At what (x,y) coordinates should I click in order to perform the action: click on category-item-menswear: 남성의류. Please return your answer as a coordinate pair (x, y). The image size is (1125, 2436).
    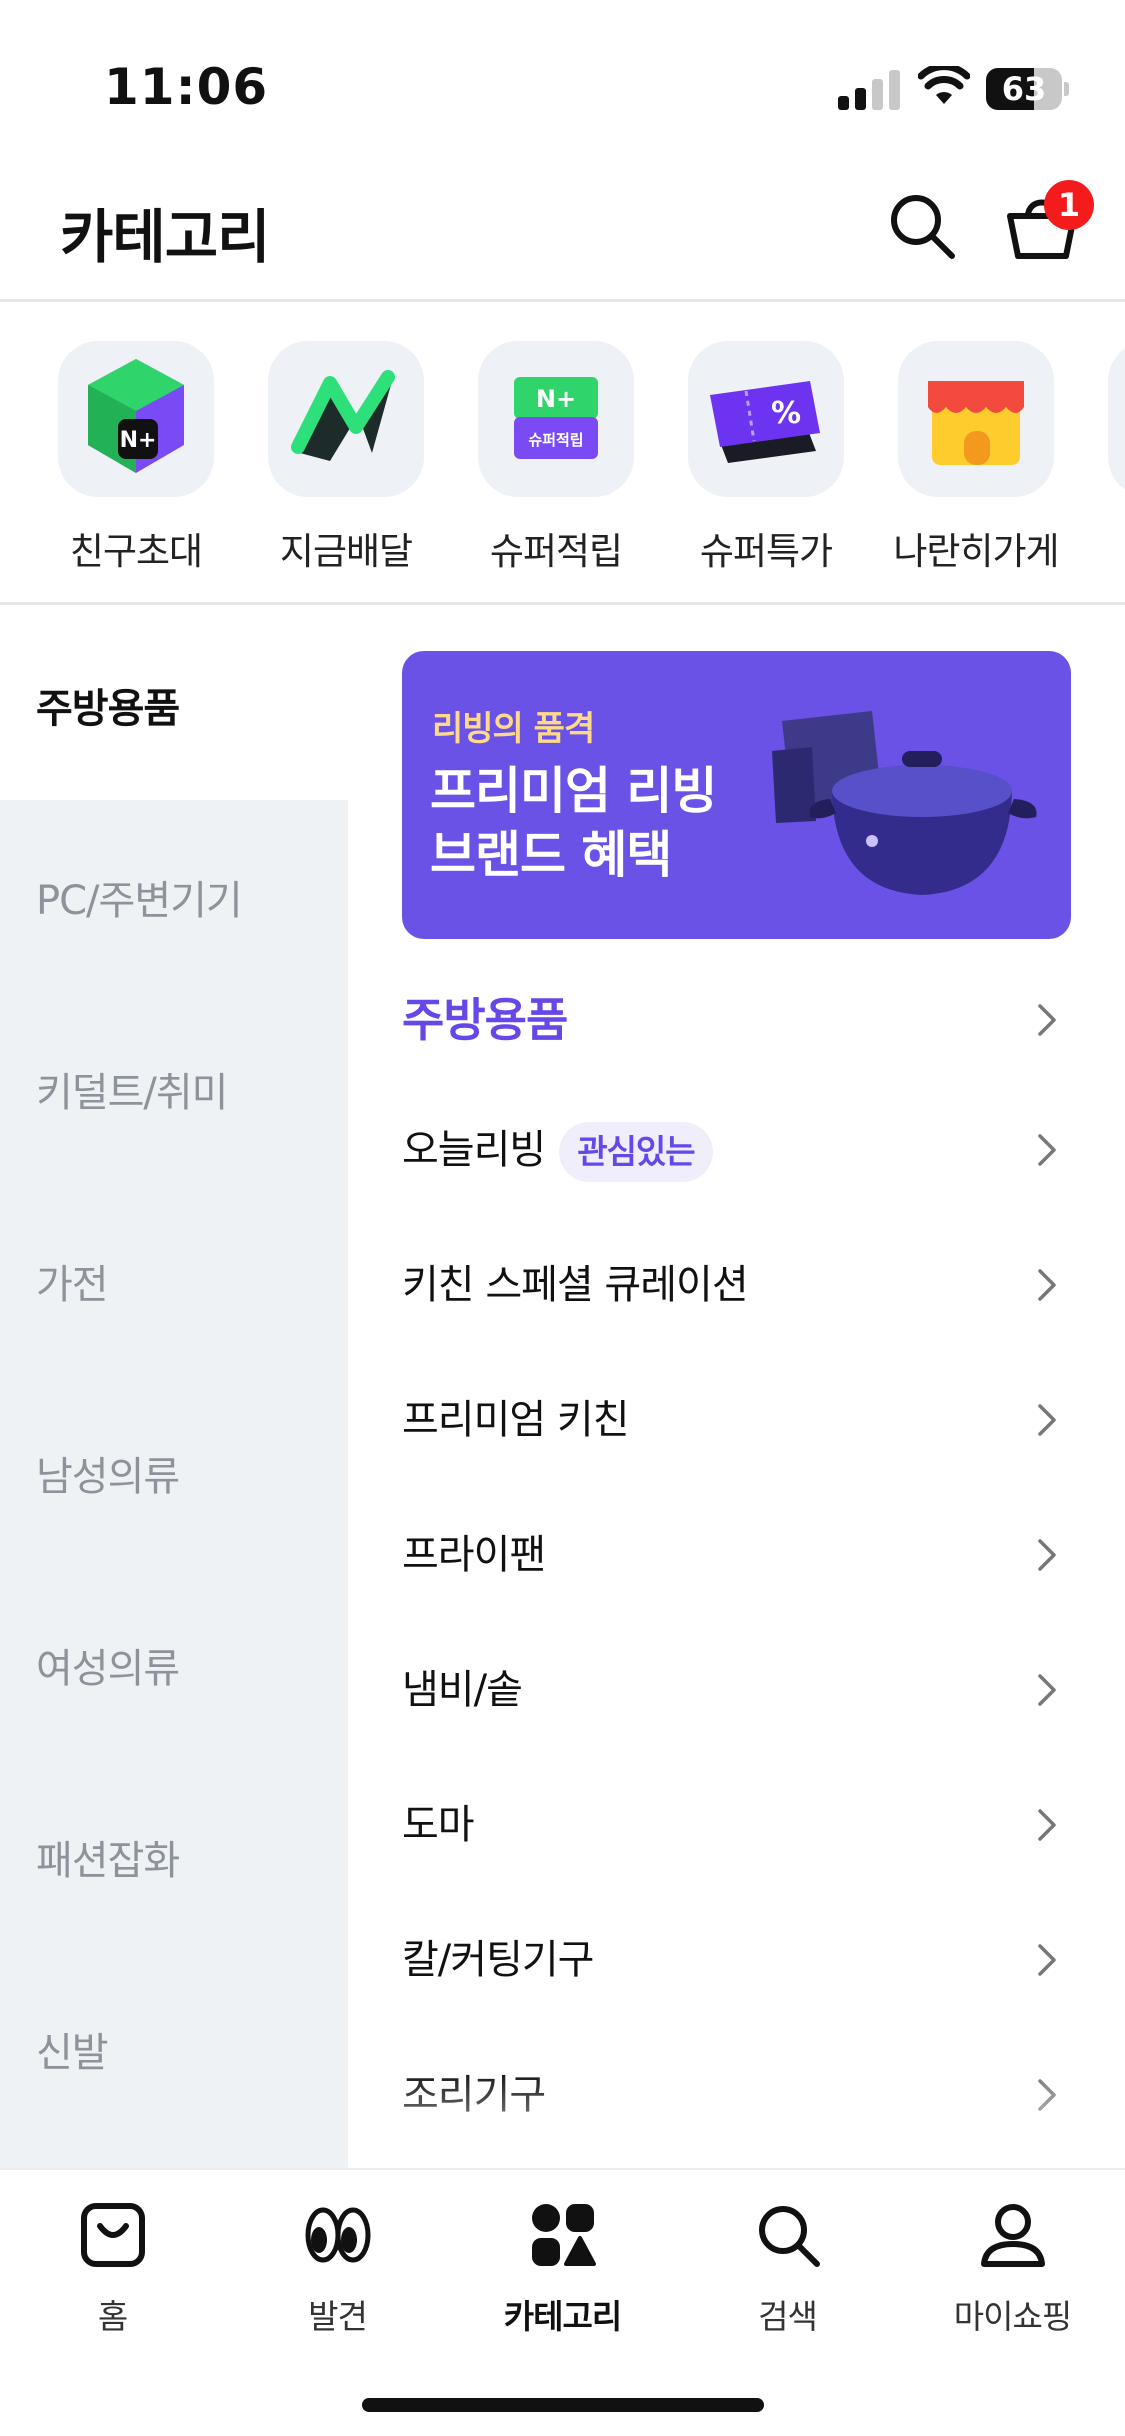
    Looking at the image, I should click on (174, 1472).